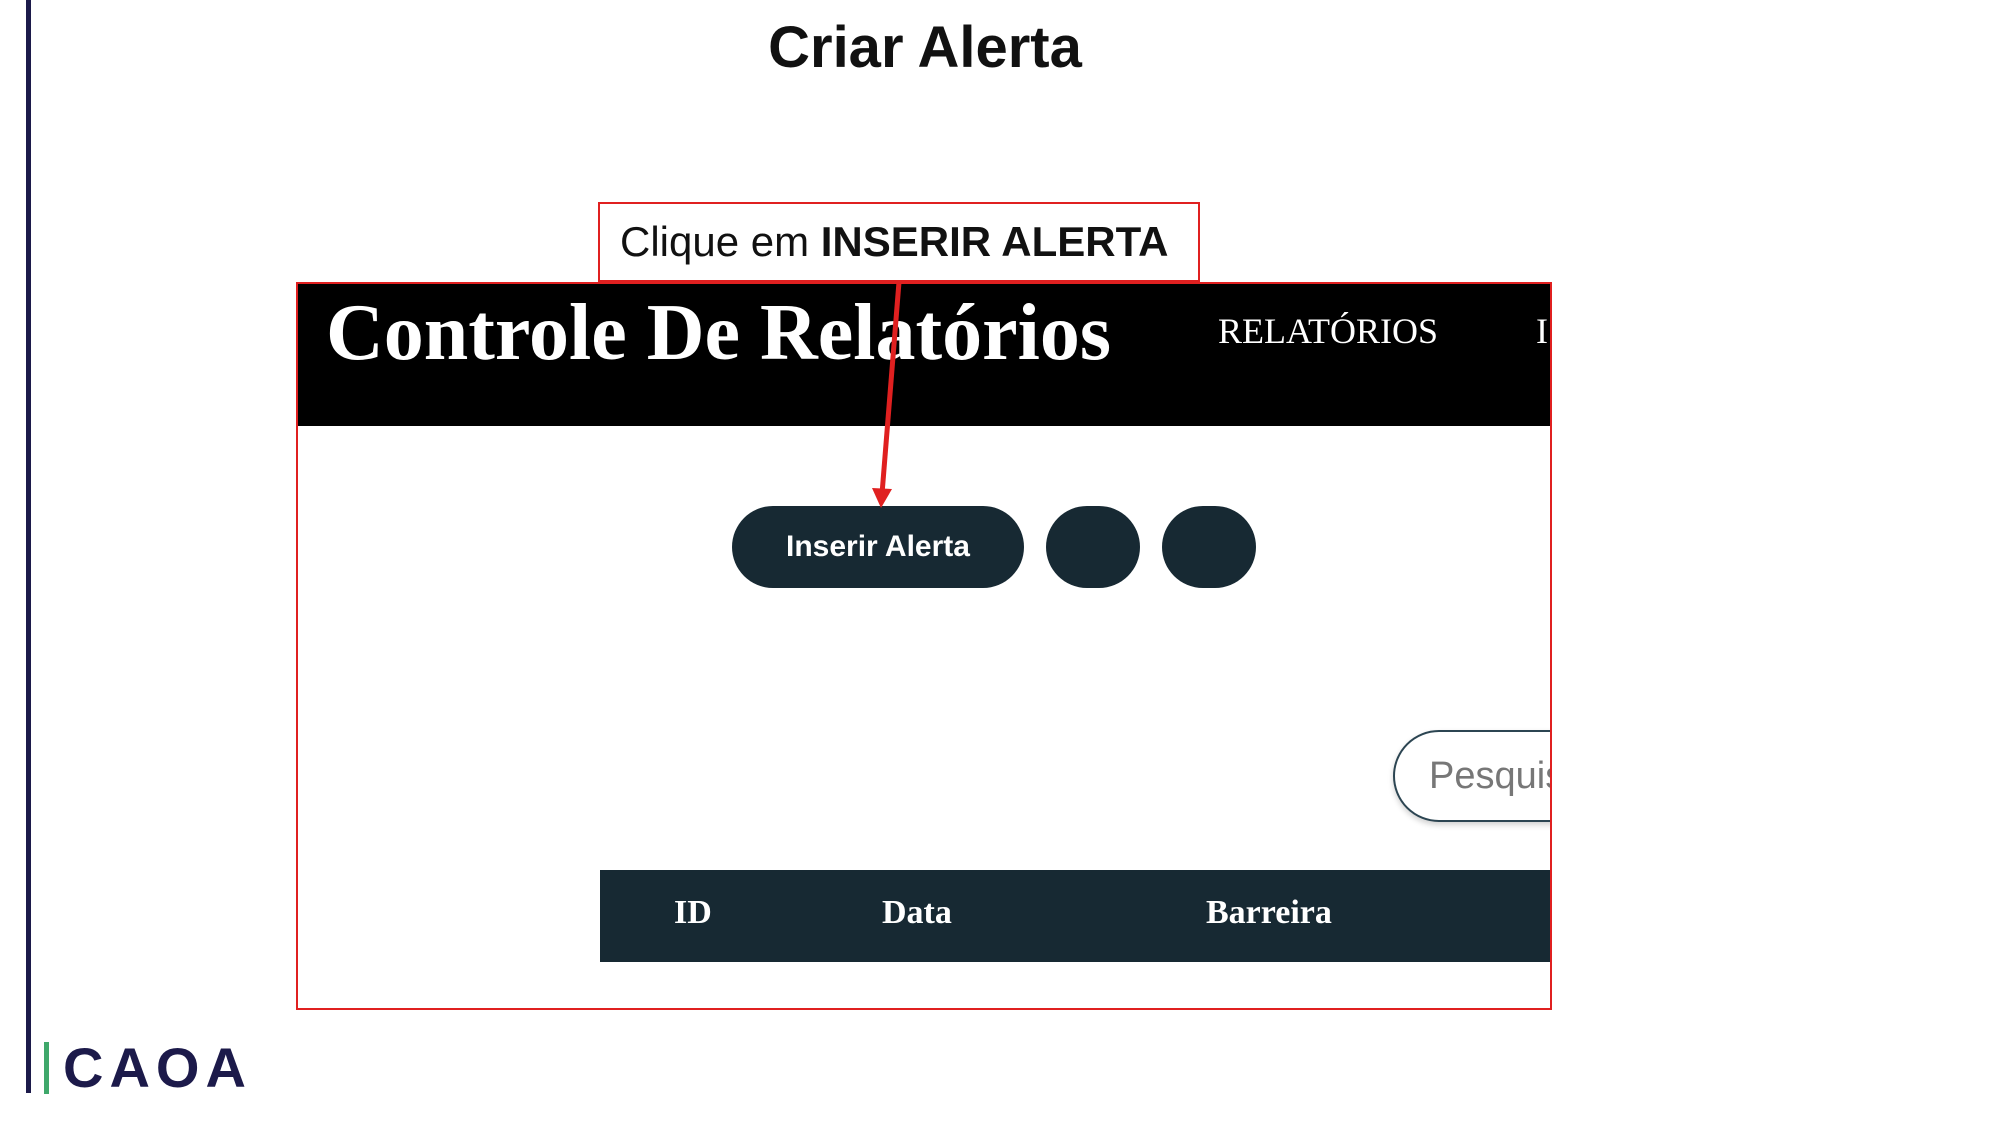  Describe the element at coordinates (1542, 331) in the screenshot. I see `nav-link-next: I` at that location.